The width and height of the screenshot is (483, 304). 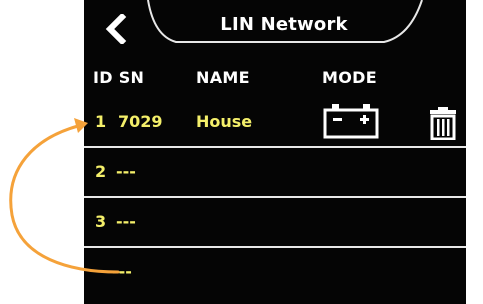 What do you see at coordinates (275, 122) in the screenshot?
I see `list-item: 1 7029 House` at bounding box center [275, 122].